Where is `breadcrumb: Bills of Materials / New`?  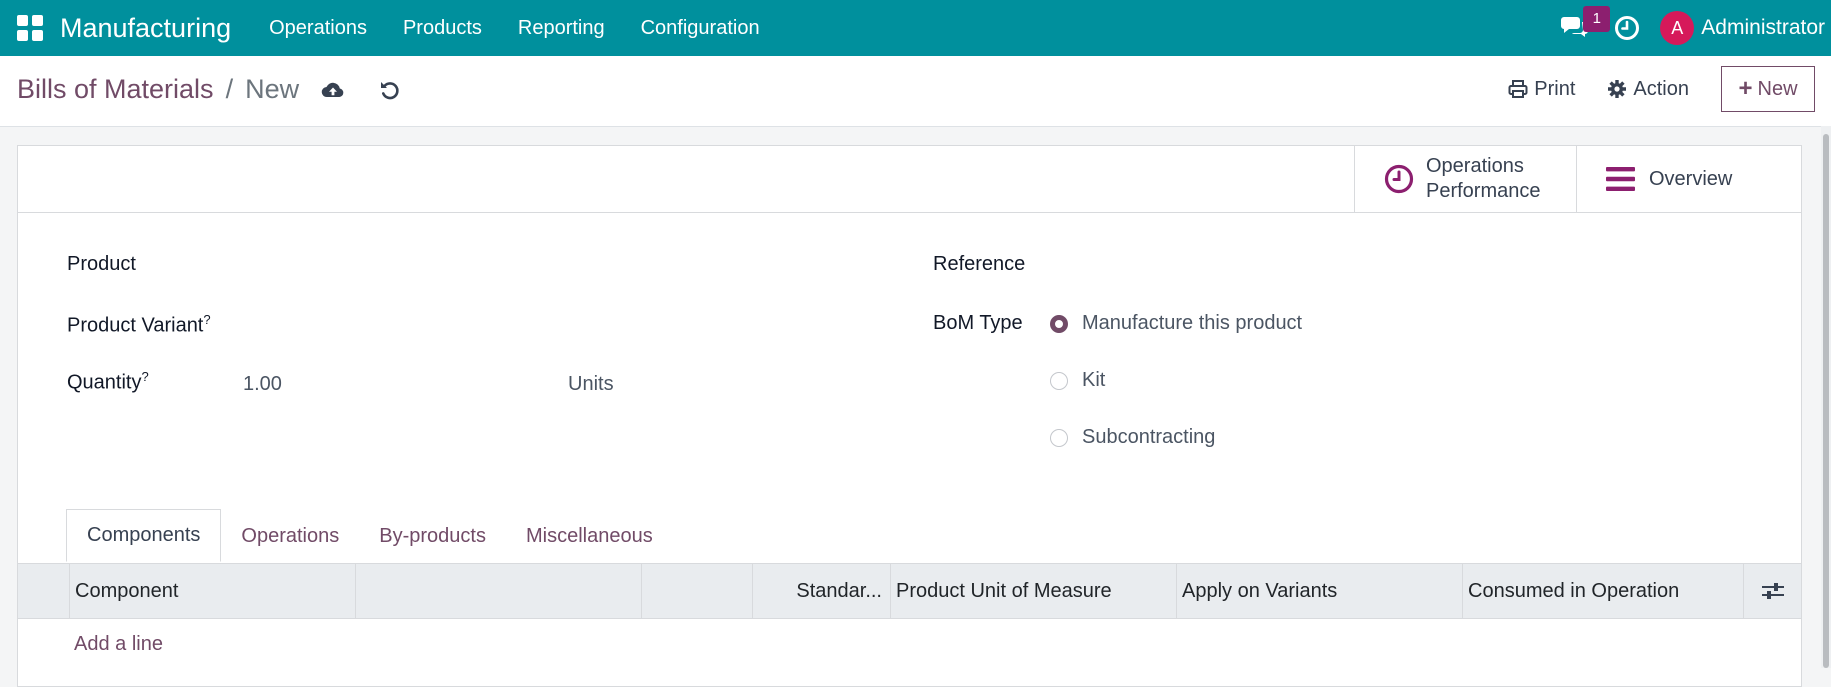
breadcrumb: Bills of Materials / New is located at coordinates (209, 89).